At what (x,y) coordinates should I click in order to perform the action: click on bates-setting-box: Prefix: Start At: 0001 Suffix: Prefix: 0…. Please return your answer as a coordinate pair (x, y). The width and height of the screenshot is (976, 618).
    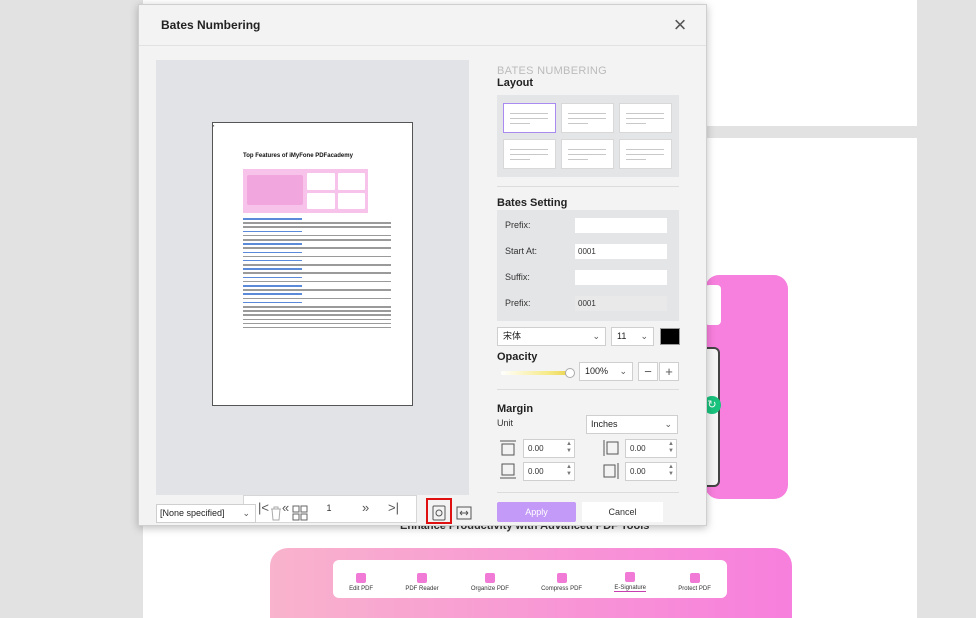
    Looking at the image, I should click on (588, 265).